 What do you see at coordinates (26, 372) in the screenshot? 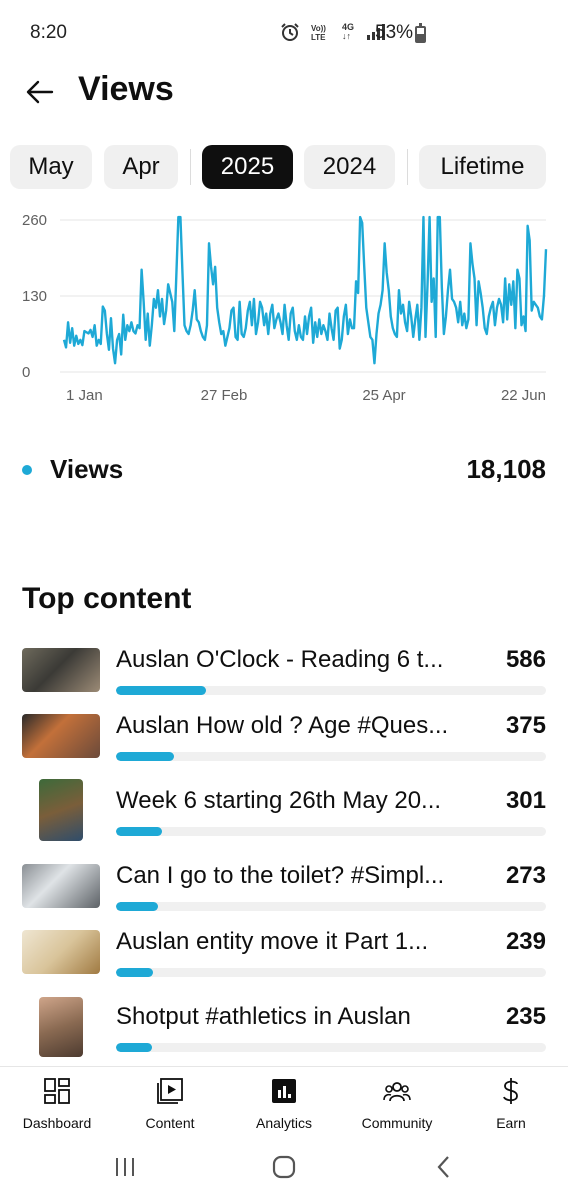
I see `y-tick-label: 0` at bounding box center [26, 372].